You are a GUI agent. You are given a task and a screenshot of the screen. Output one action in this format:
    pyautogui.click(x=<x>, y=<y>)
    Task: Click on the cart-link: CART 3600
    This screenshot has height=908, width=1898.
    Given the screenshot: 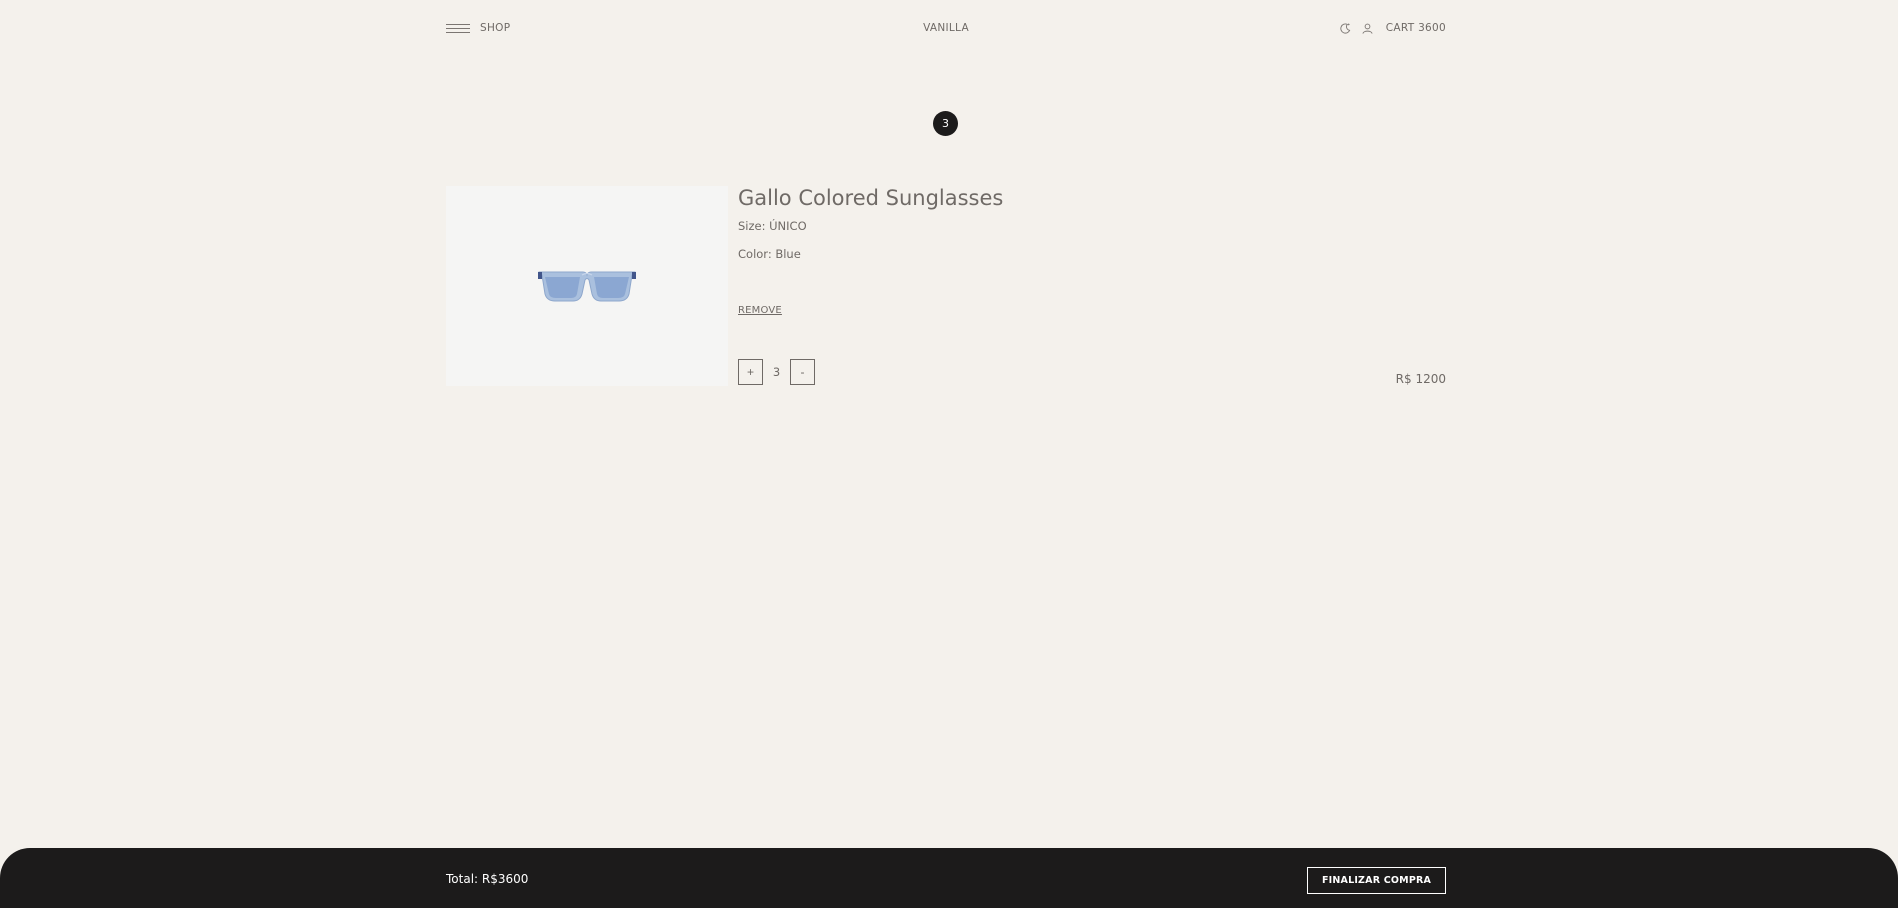 What is the action you would take?
    pyautogui.click(x=1416, y=28)
    